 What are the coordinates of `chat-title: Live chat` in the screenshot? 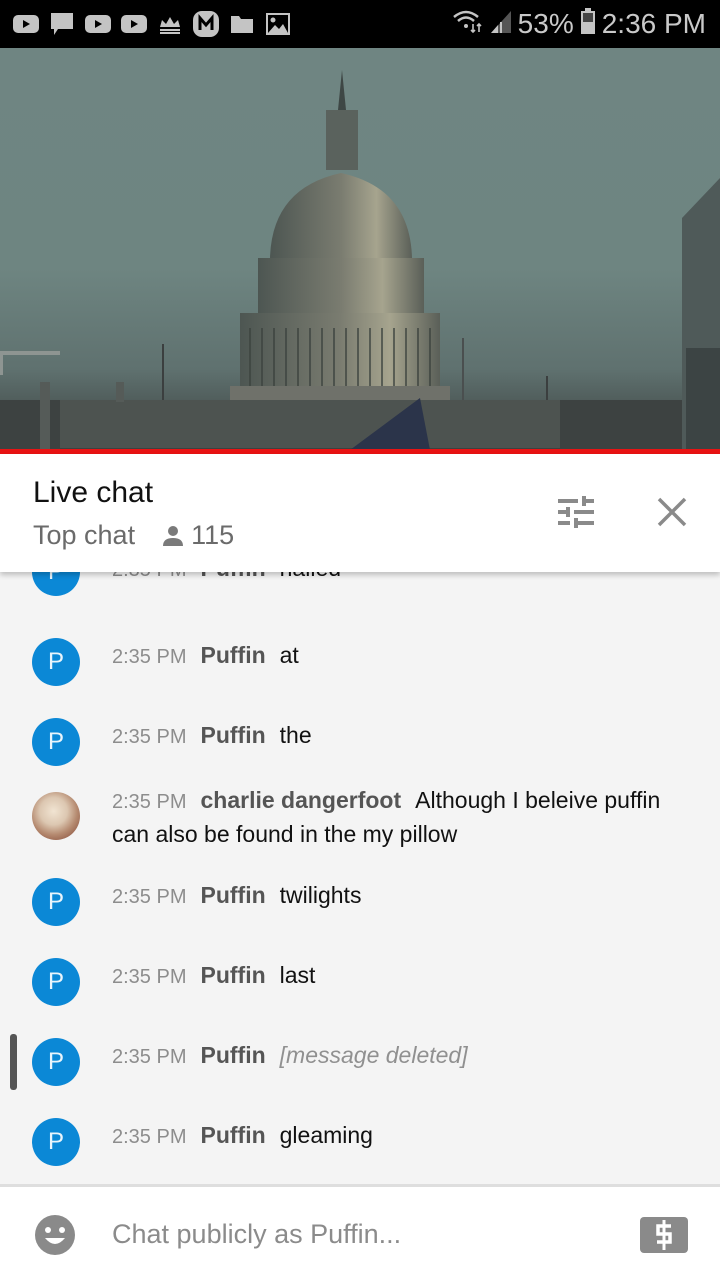 It's located at (93, 492).